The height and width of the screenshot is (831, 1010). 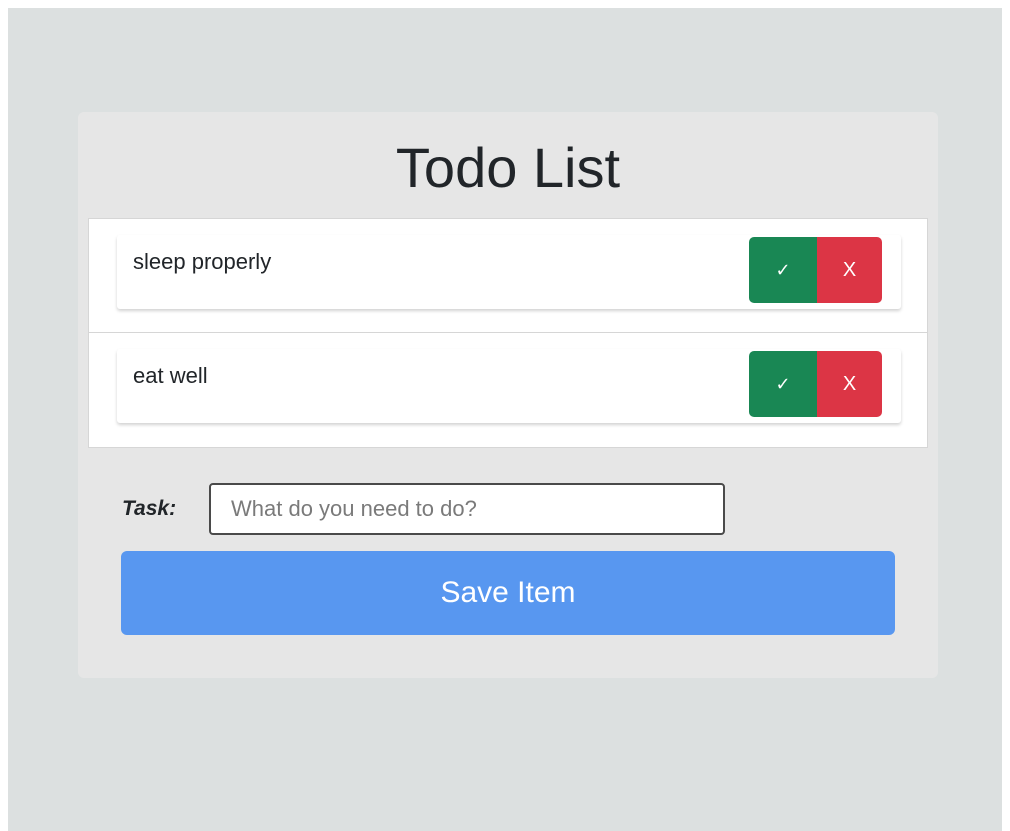 I want to click on todo-item-text: eat well, so click(x=170, y=375).